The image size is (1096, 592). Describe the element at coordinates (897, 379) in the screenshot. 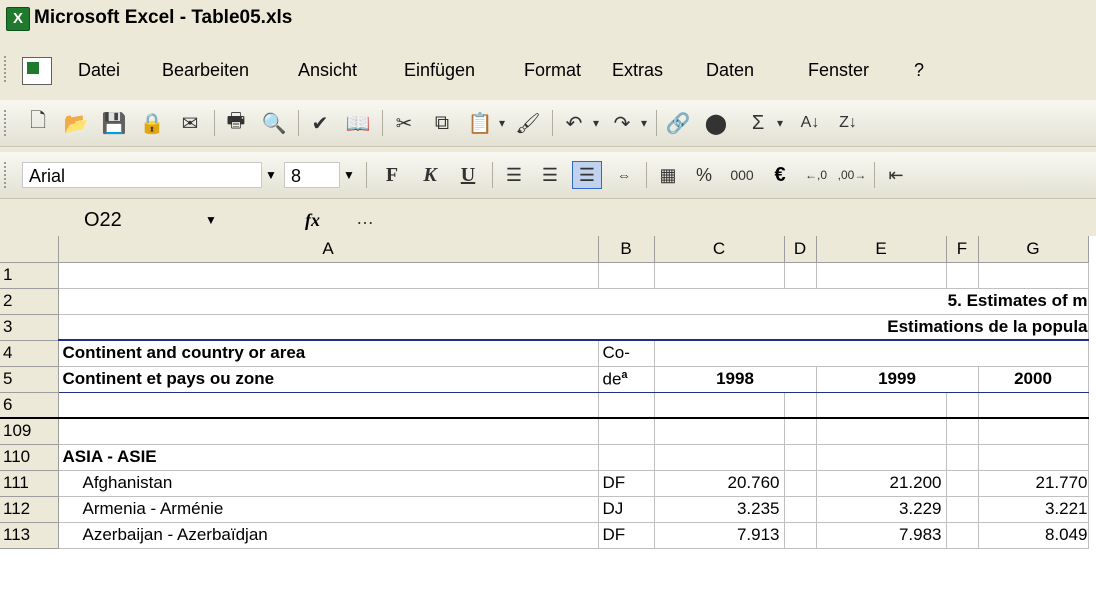

I see `year-header-1999: 1999` at that location.